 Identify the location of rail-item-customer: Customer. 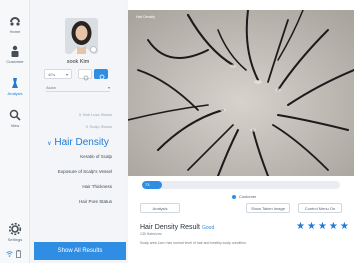
(15, 54).